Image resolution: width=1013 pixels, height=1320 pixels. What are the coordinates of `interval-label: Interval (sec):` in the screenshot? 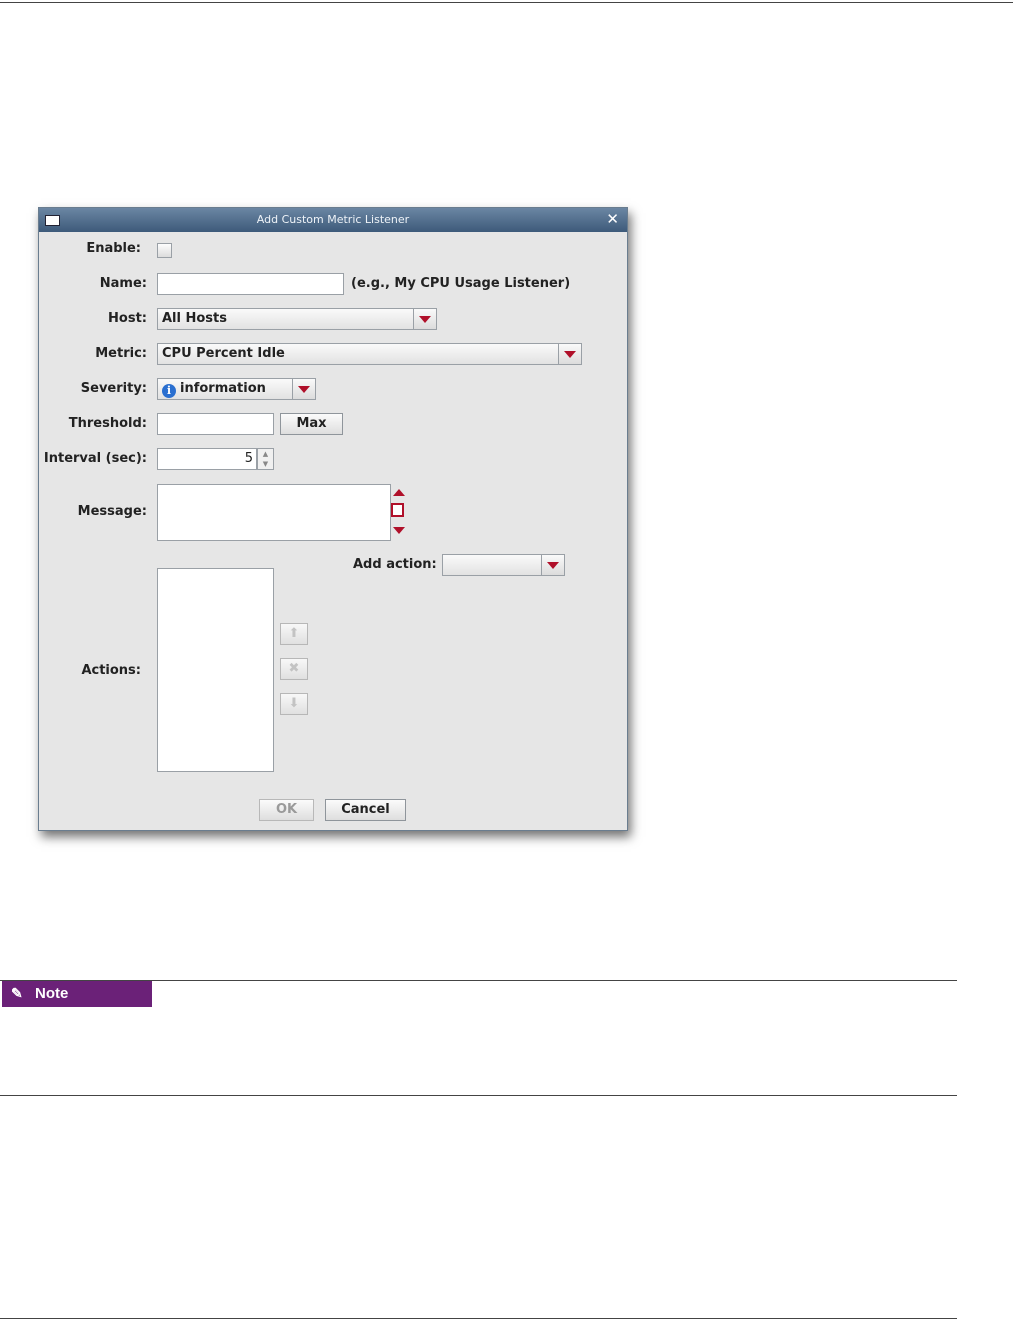 It's located at (95, 458).